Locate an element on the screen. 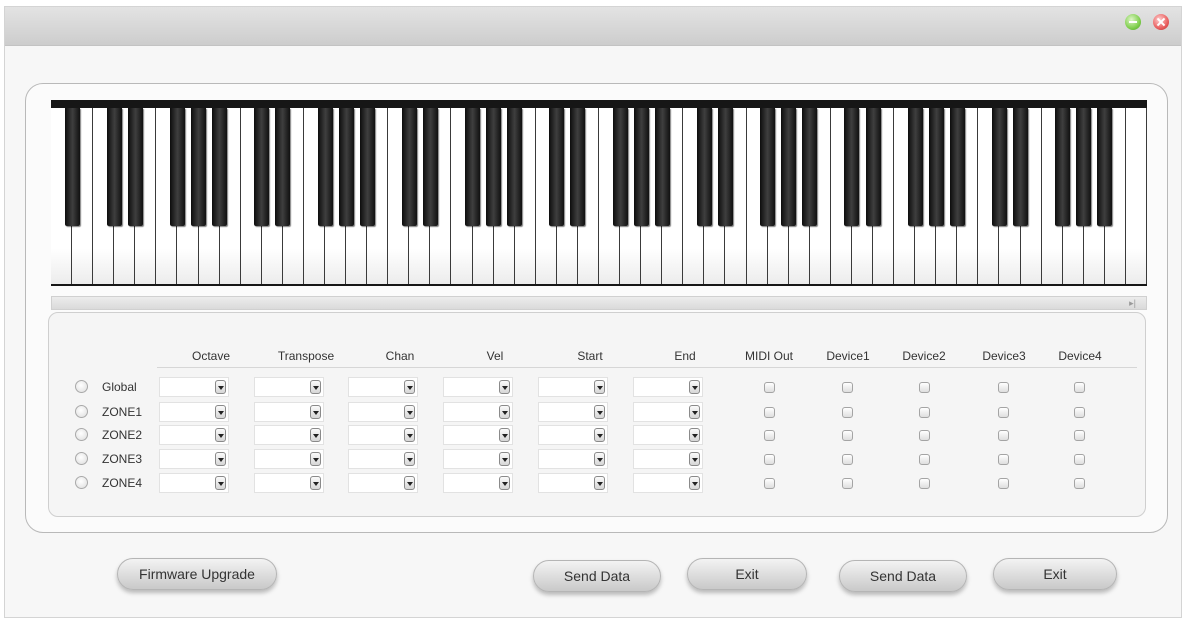 This screenshot has width=1187, height=620. send-data-button-2: Send Data is located at coordinates (903, 576).